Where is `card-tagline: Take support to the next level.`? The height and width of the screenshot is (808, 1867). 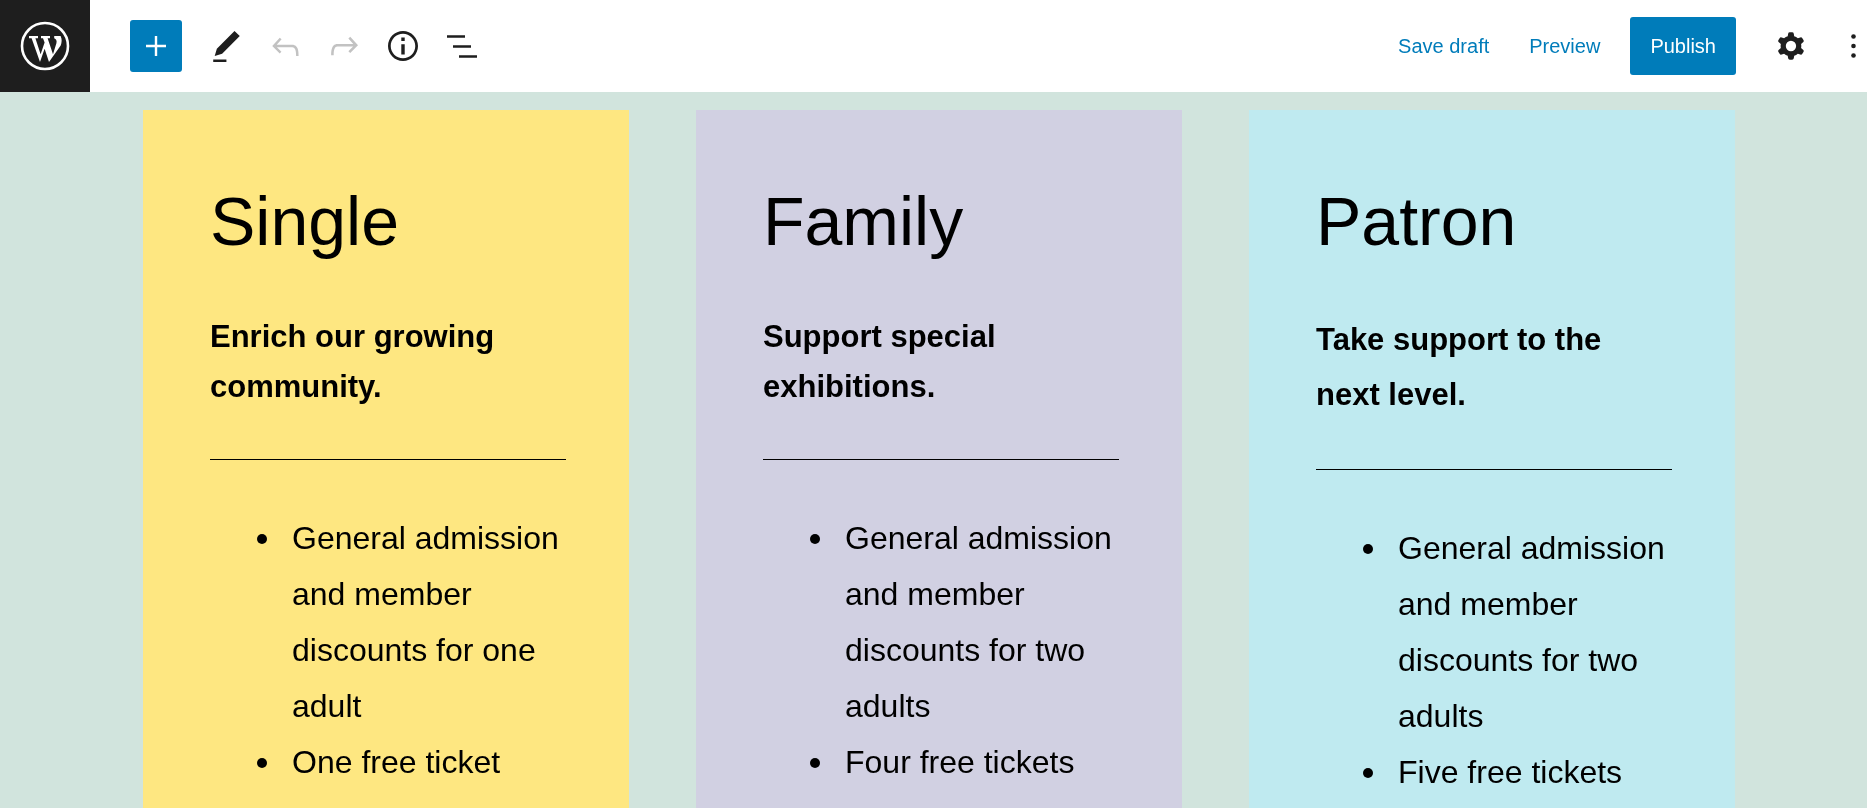 card-tagline: Take support to the next level. is located at coordinates (1459, 367).